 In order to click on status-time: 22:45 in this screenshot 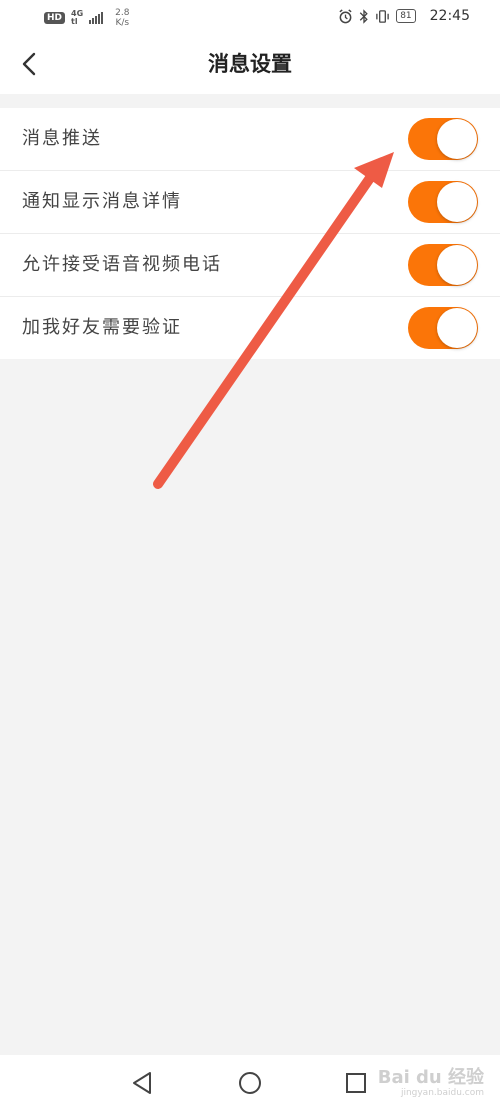, I will do `click(449, 16)`.